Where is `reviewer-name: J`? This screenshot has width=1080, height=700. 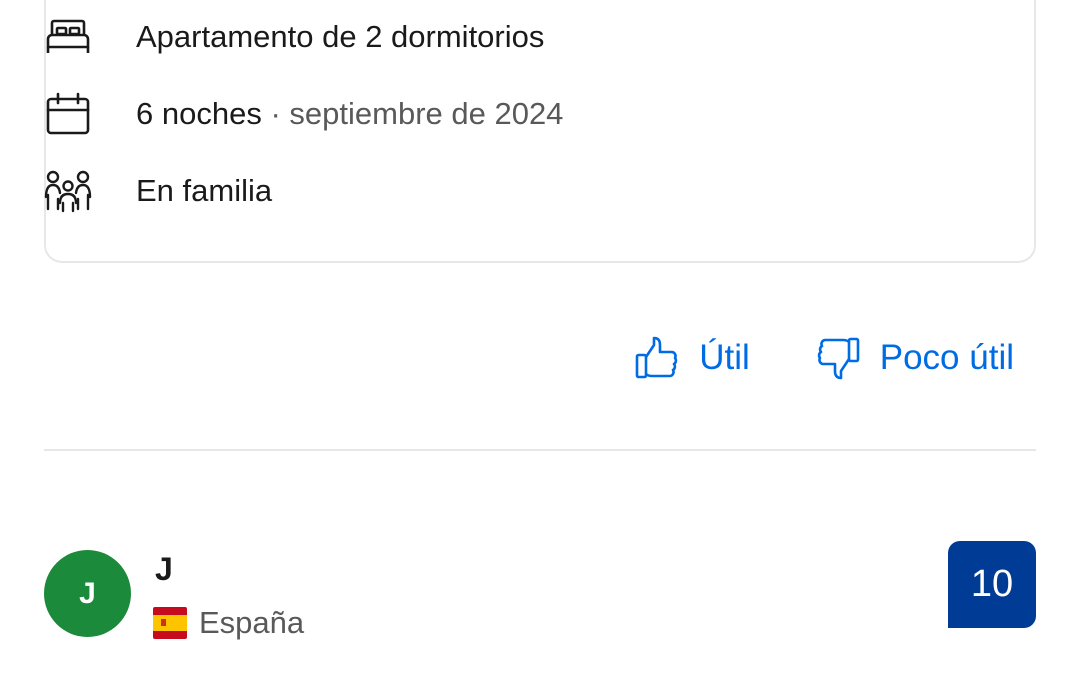
reviewer-name: J is located at coordinates (164, 569).